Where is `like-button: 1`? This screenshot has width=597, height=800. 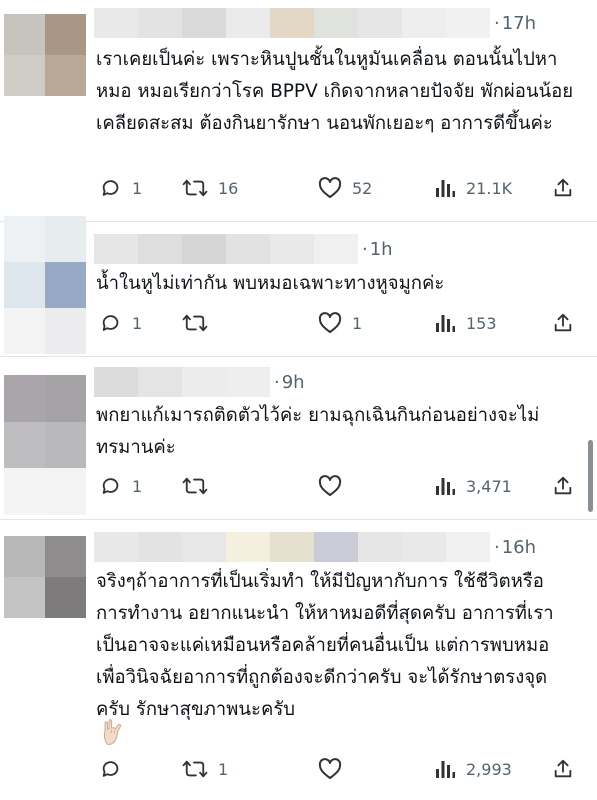 like-button: 1 is located at coordinates (340, 323).